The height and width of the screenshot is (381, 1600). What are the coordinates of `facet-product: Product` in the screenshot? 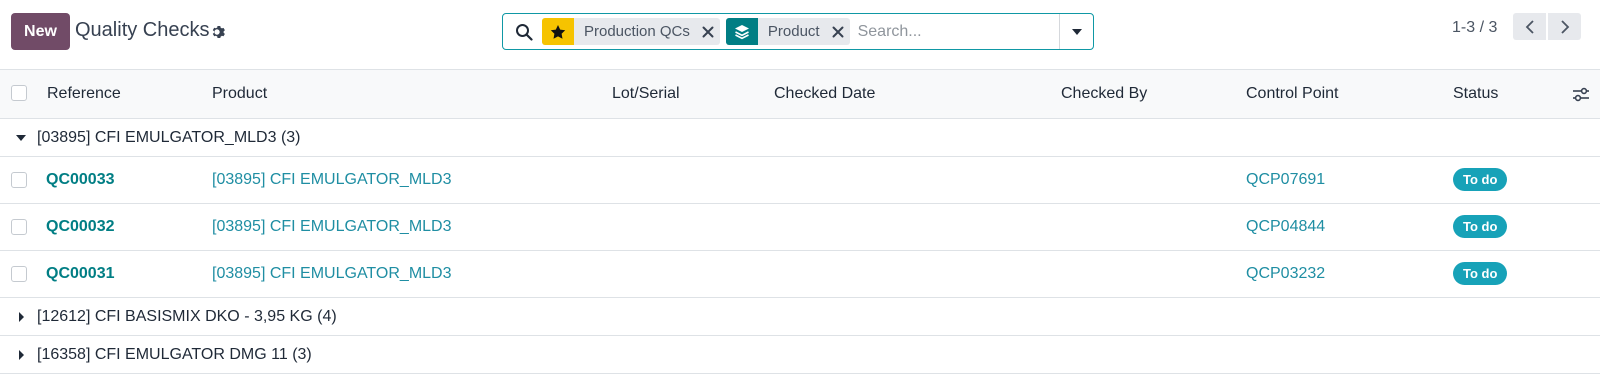 It's located at (787, 31).